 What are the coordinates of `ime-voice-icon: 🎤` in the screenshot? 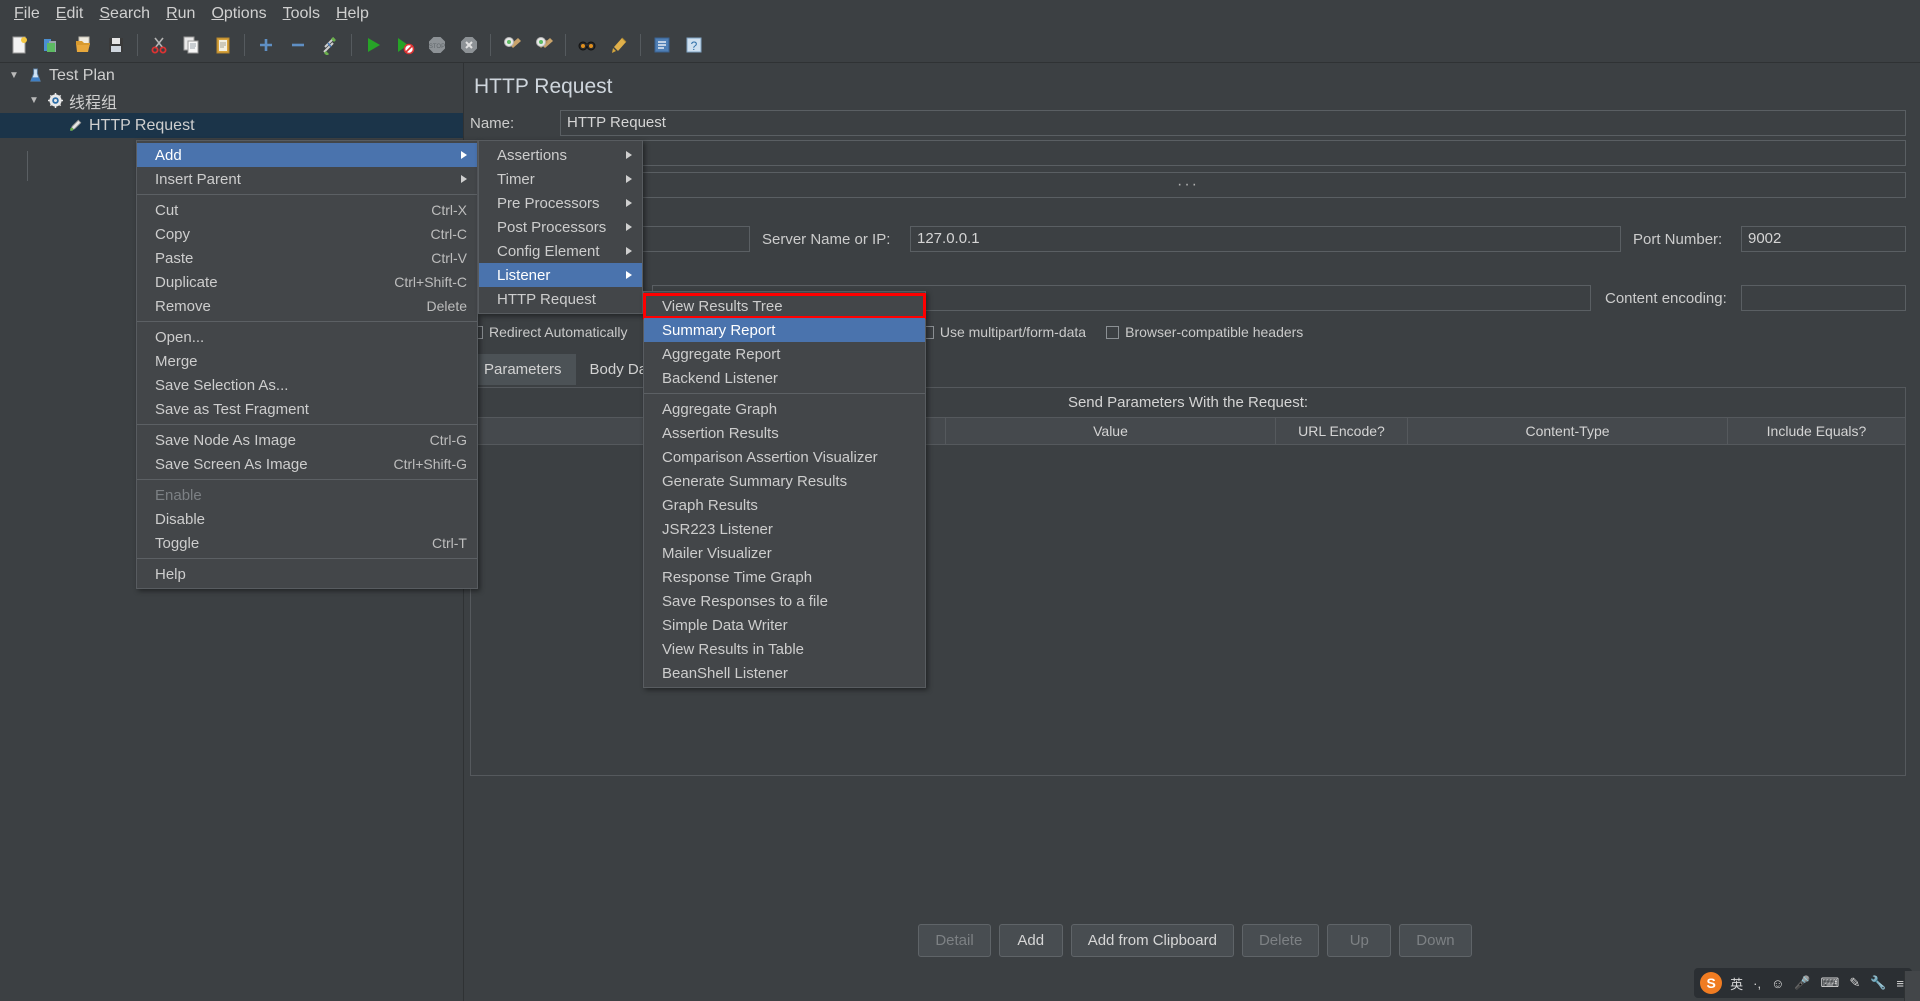 It's located at (1802, 983).